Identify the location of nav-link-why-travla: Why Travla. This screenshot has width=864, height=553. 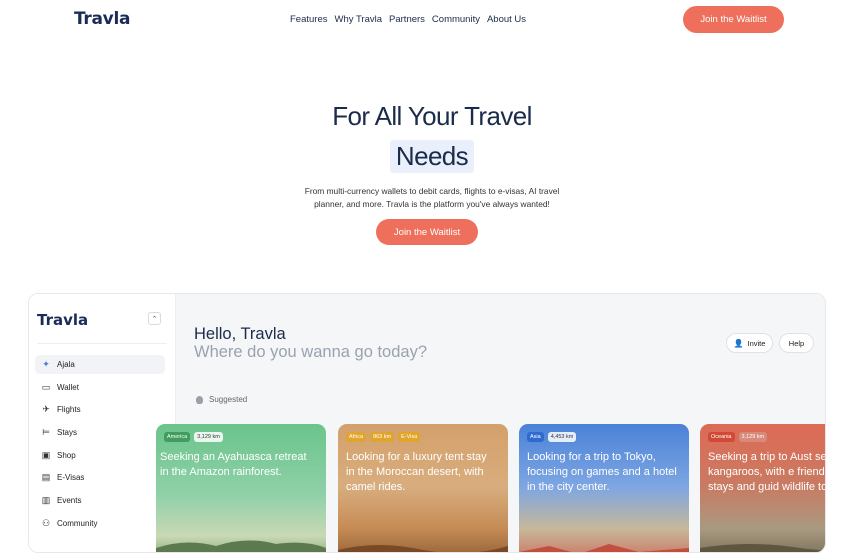
(359, 19).